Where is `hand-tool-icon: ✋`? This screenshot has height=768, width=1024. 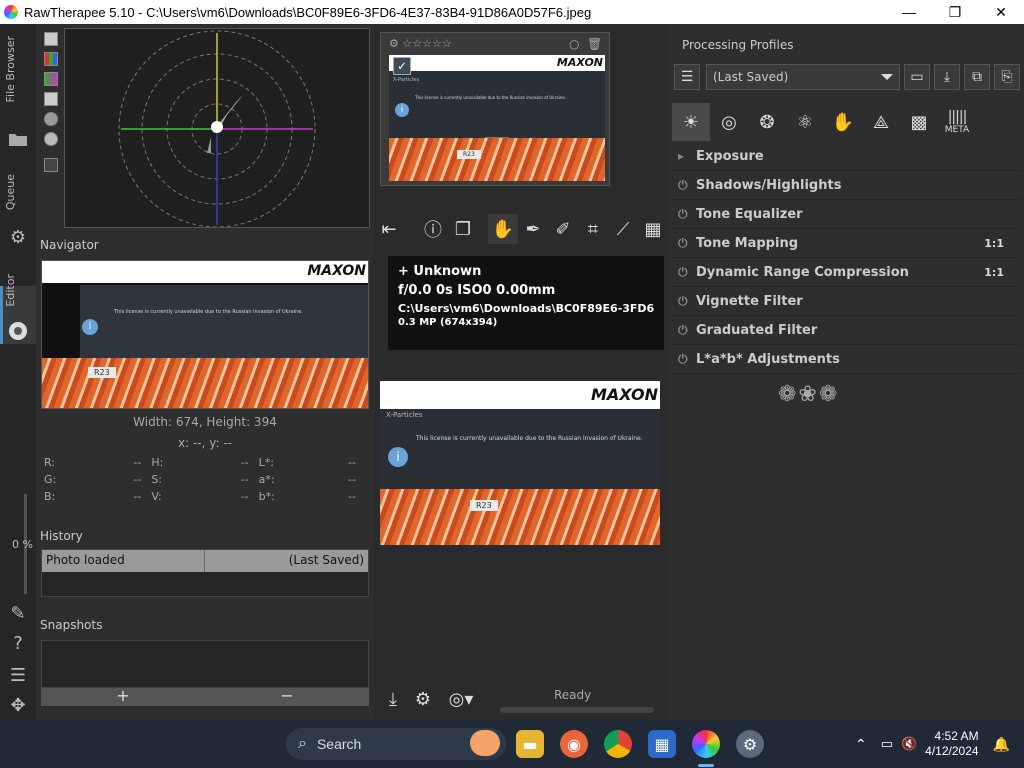
hand-tool-icon: ✋ is located at coordinates (503, 229).